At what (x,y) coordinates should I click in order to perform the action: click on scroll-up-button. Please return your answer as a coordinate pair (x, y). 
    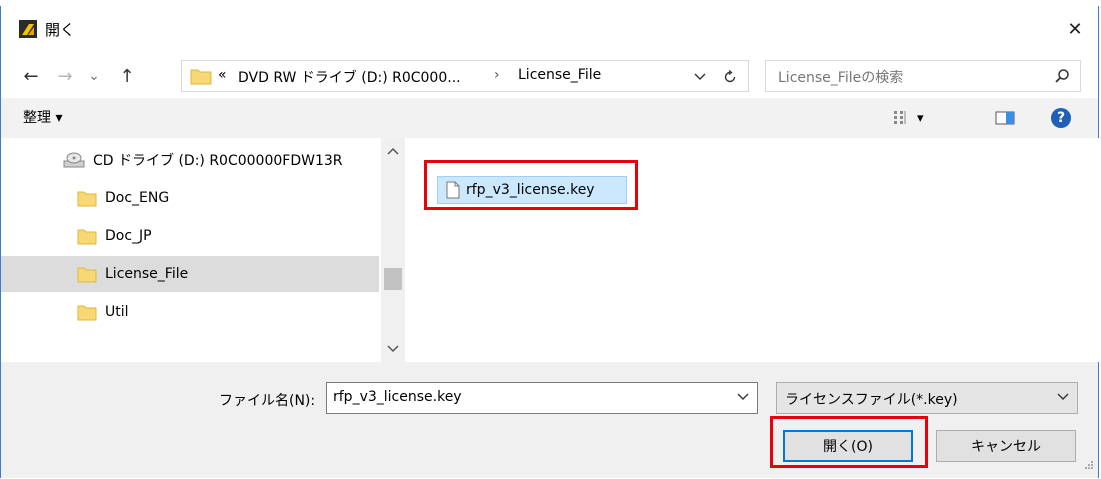
    Looking at the image, I should click on (393, 151).